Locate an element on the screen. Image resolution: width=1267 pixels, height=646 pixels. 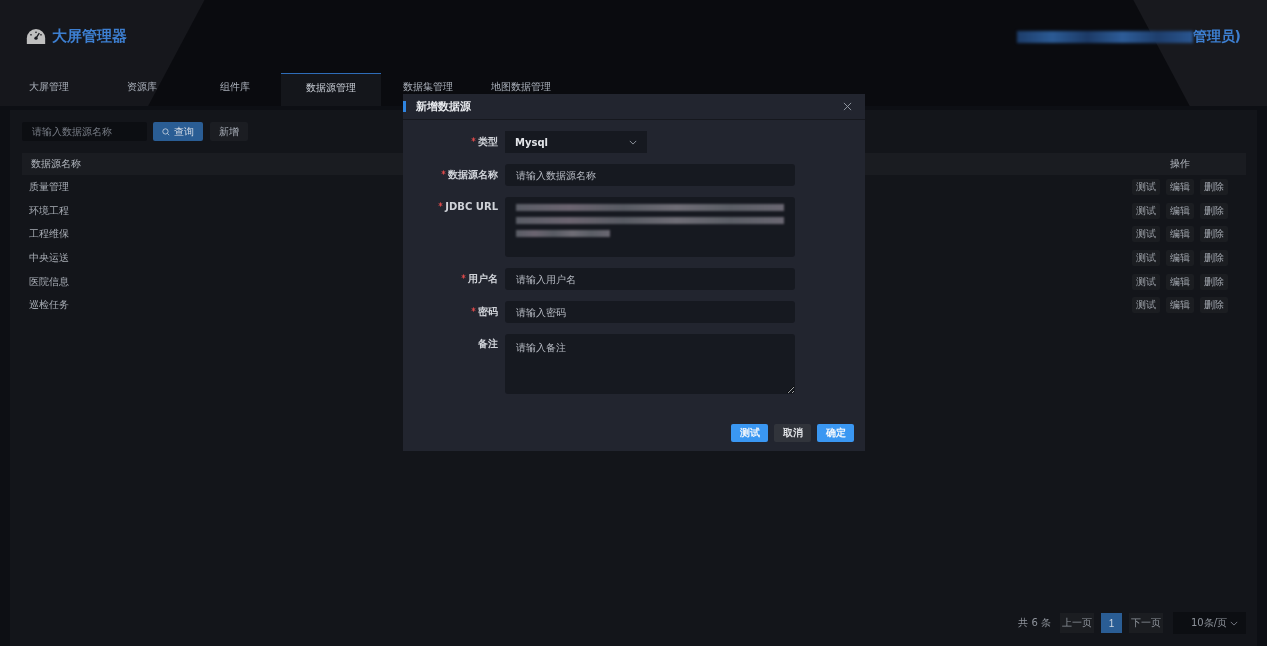
column-header: 操作 is located at coordinates (1180, 164).